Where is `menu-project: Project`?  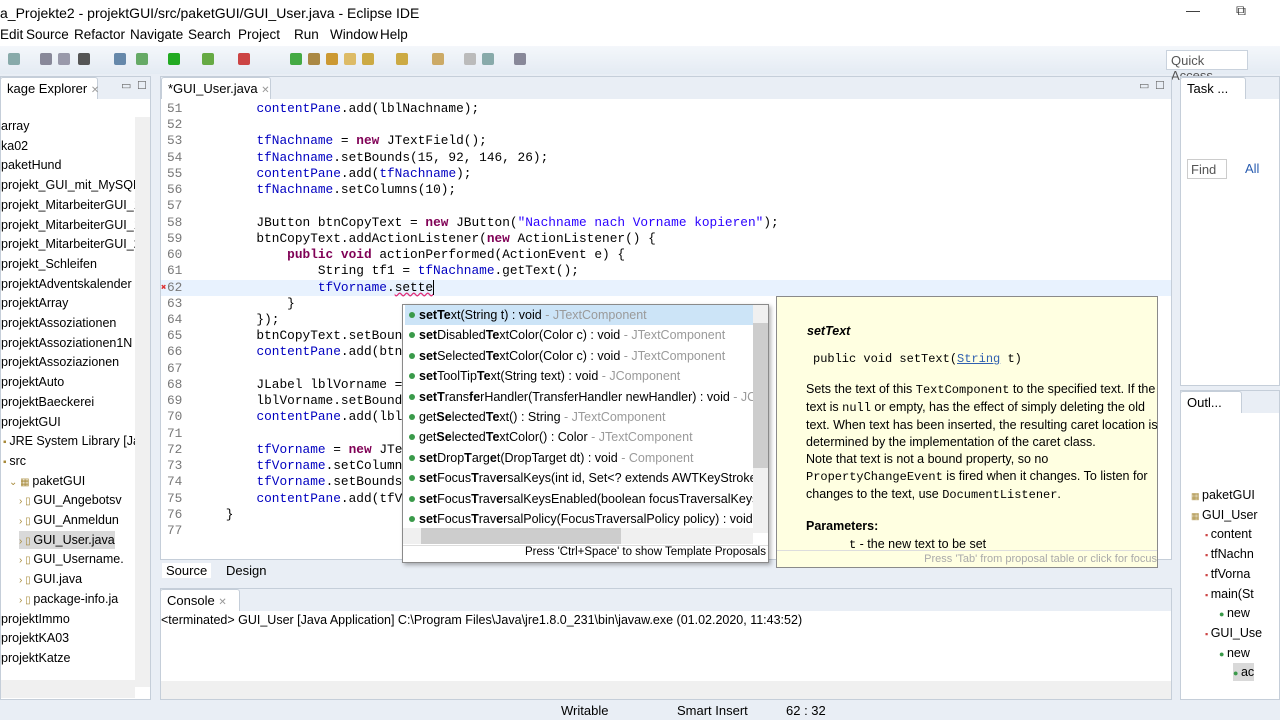
menu-project: Project is located at coordinates (259, 34).